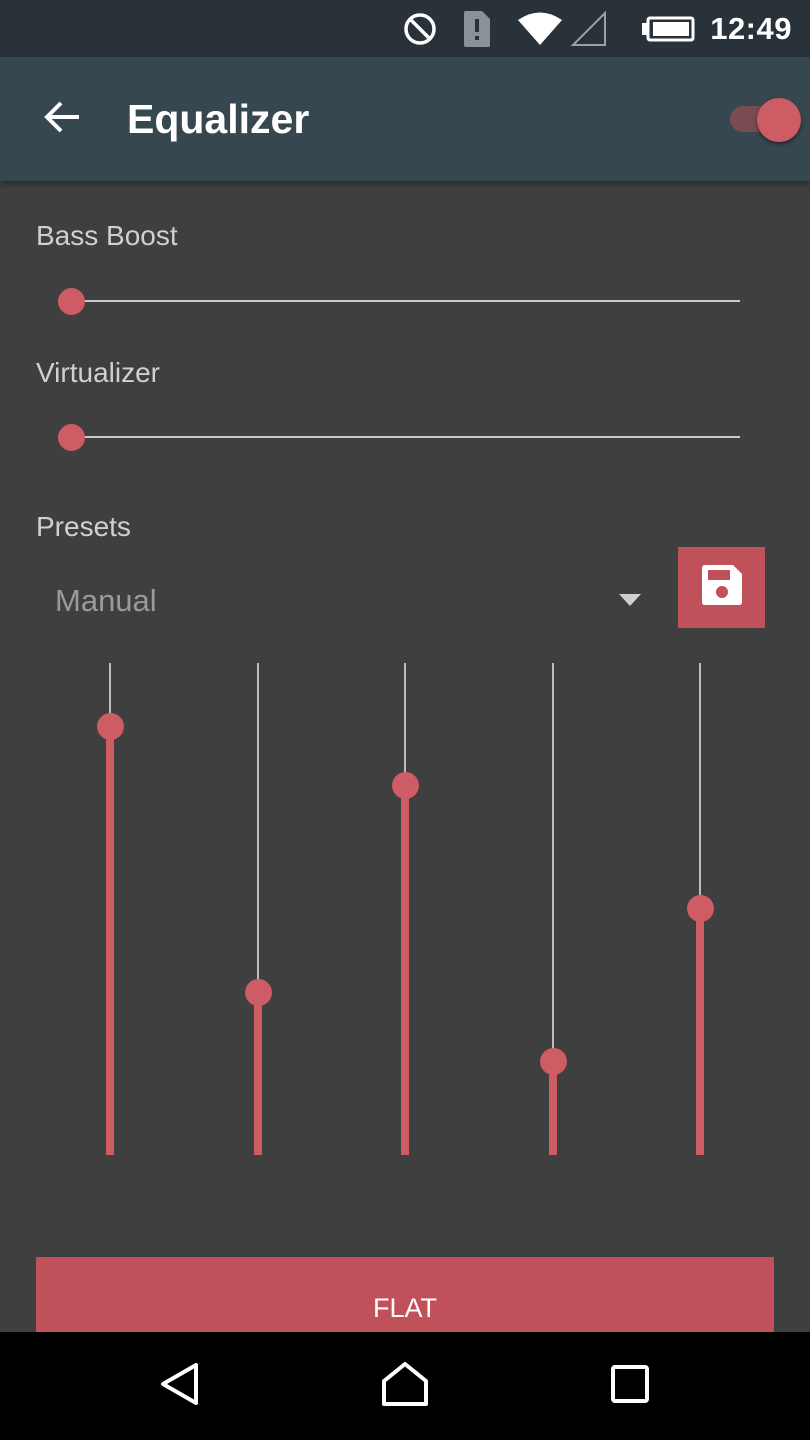 The image size is (810, 1440). Describe the element at coordinates (106, 600) in the screenshot. I see `preset-selected-value: Manual` at that location.